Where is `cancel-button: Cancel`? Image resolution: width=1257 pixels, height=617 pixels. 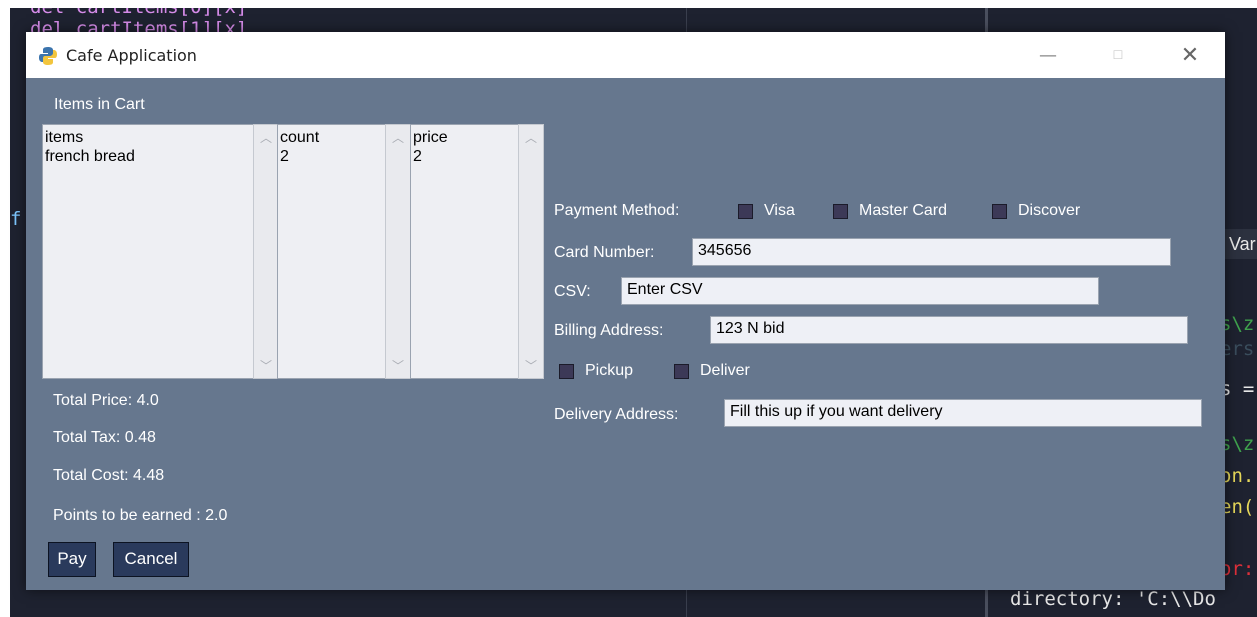
cancel-button: Cancel is located at coordinates (151, 559).